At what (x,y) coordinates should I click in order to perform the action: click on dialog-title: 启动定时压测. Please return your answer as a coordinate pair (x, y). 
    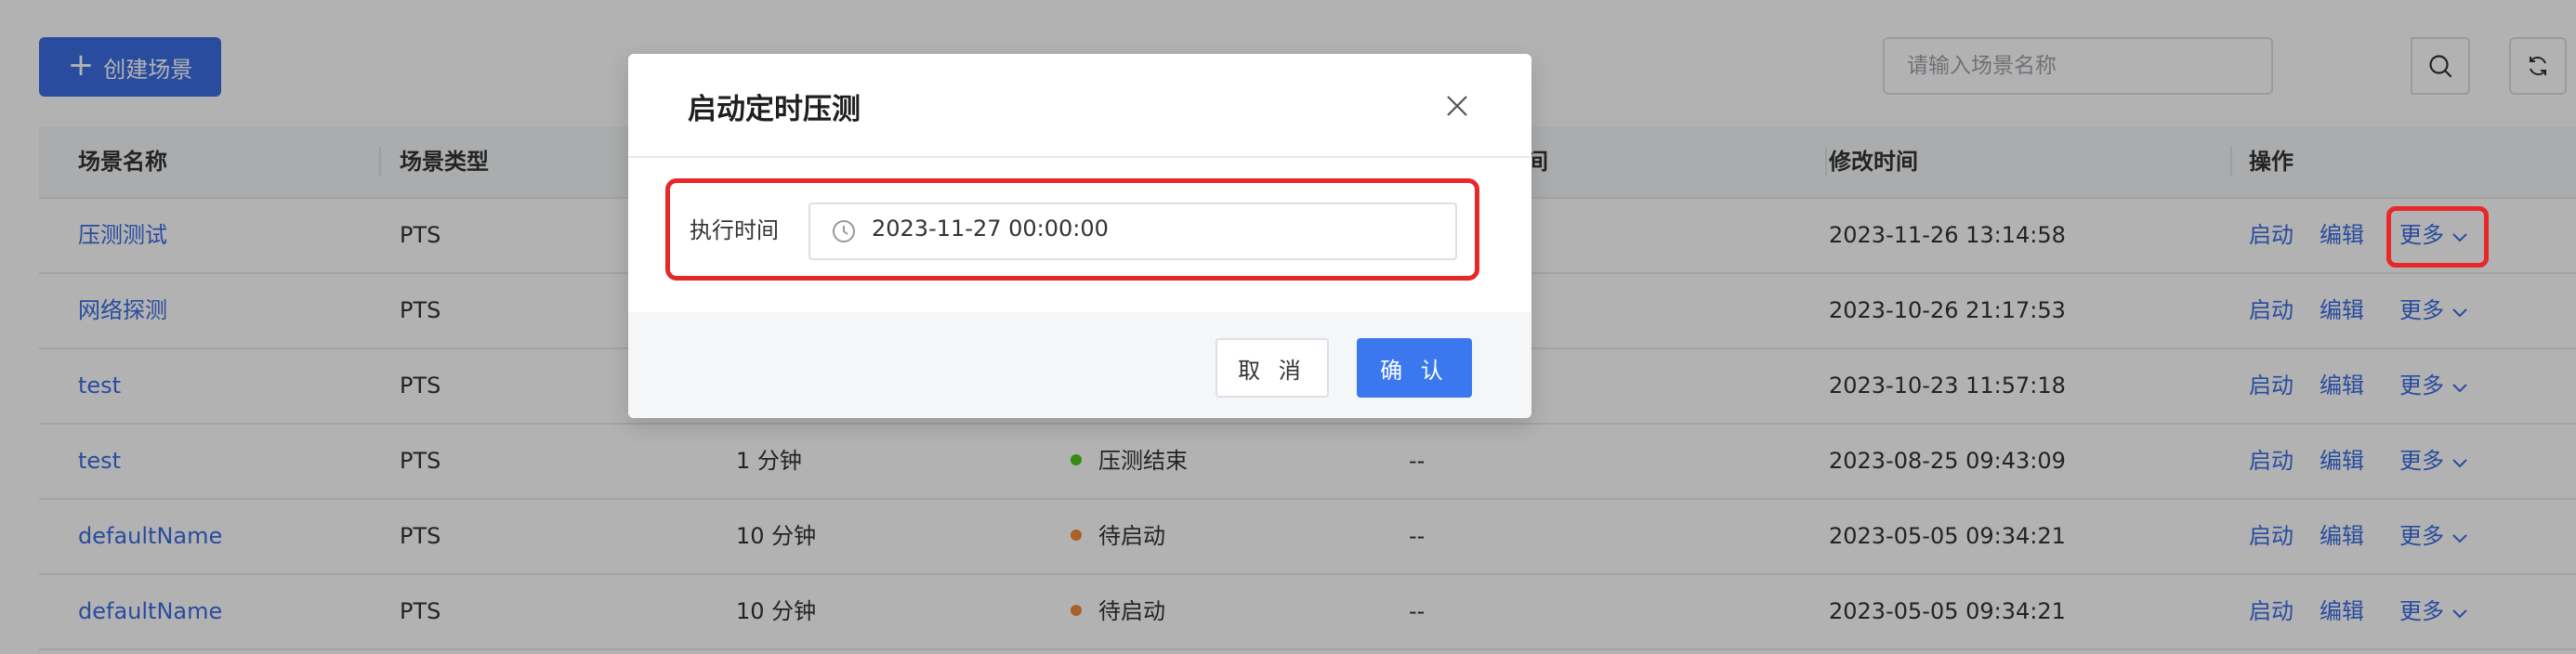
    Looking at the image, I should click on (774, 109).